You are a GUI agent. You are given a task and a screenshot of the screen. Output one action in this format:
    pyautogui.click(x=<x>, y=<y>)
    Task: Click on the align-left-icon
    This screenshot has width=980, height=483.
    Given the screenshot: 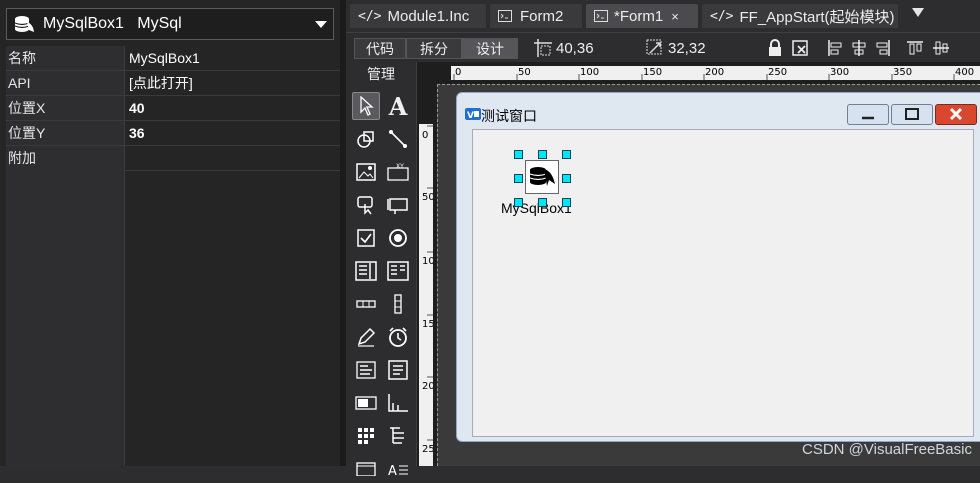 What is the action you would take?
    pyautogui.click(x=835, y=48)
    